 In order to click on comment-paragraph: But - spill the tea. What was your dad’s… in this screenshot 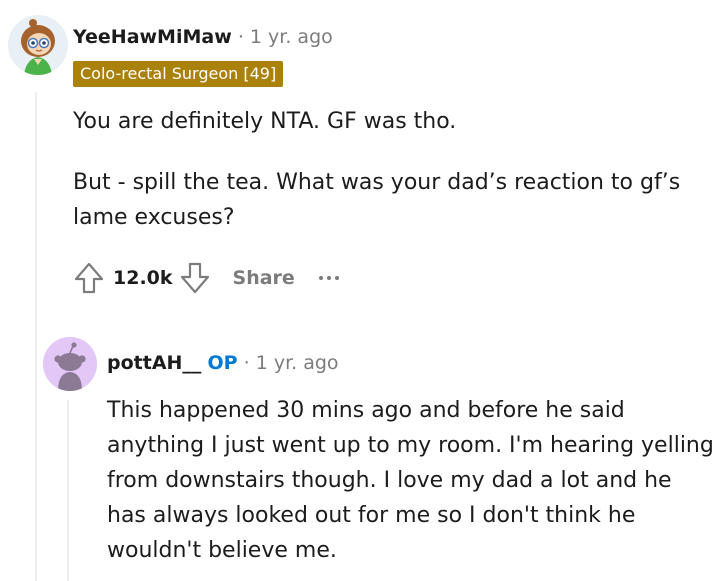, I will do `click(377, 200)`.